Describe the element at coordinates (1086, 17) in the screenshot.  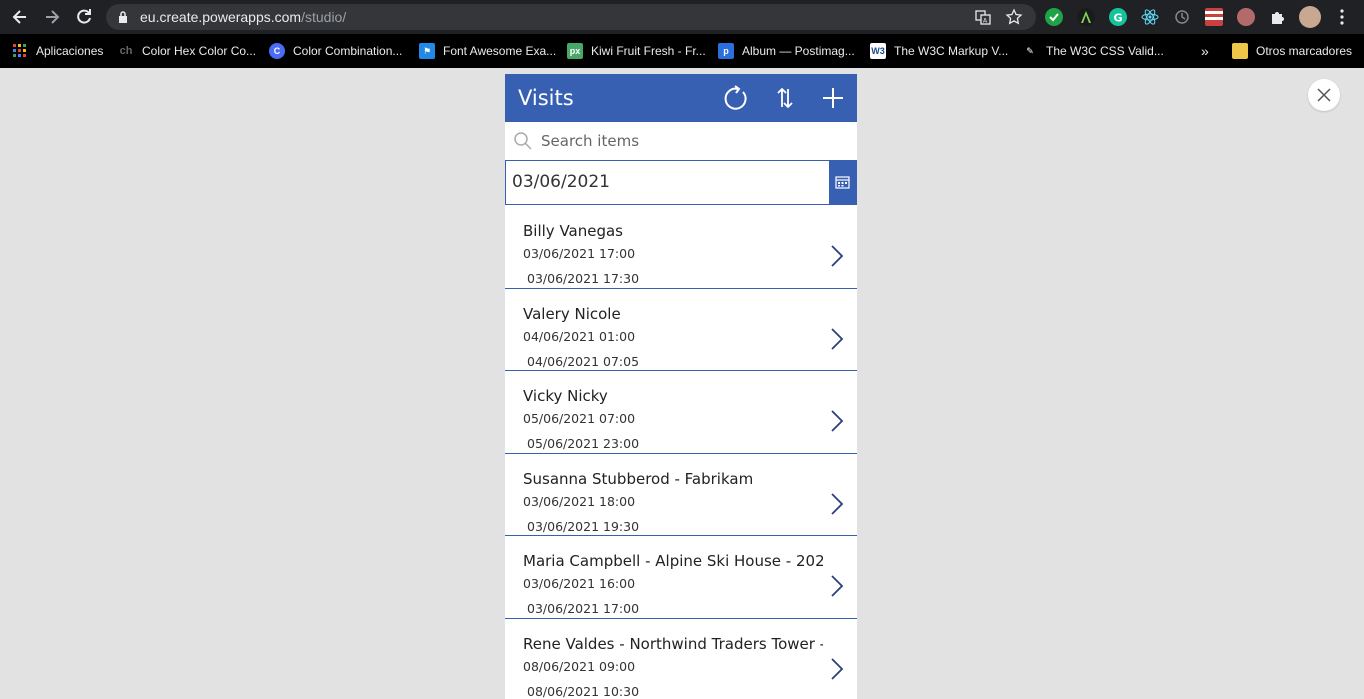
I see `extension-a-icon` at that location.